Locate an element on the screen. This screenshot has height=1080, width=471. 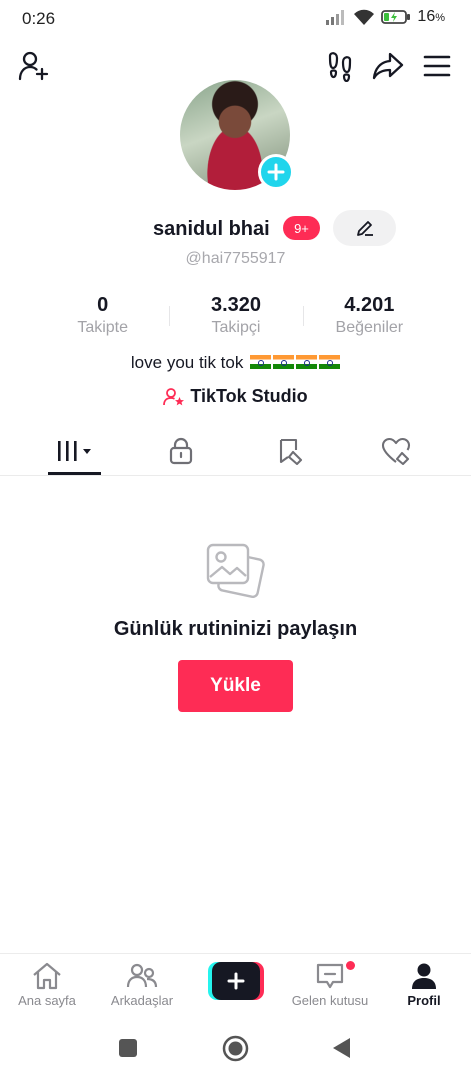
name-row: sanidul bhai 9+ is located at coordinates (235, 229).